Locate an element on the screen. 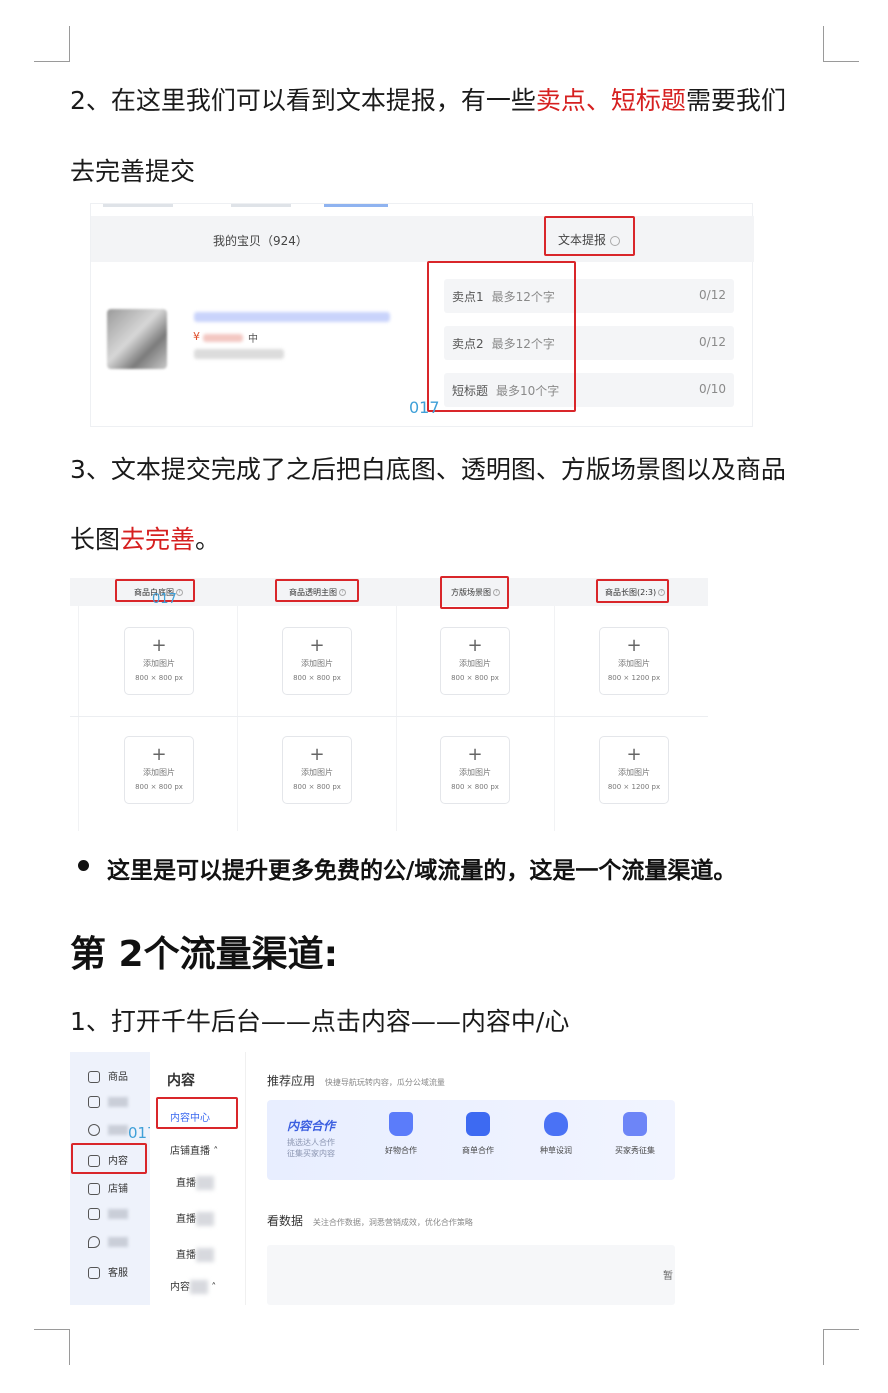 The width and height of the screenshot is (888, 1393). card-title: 内容合作 is located at coordinates (311, 1126).